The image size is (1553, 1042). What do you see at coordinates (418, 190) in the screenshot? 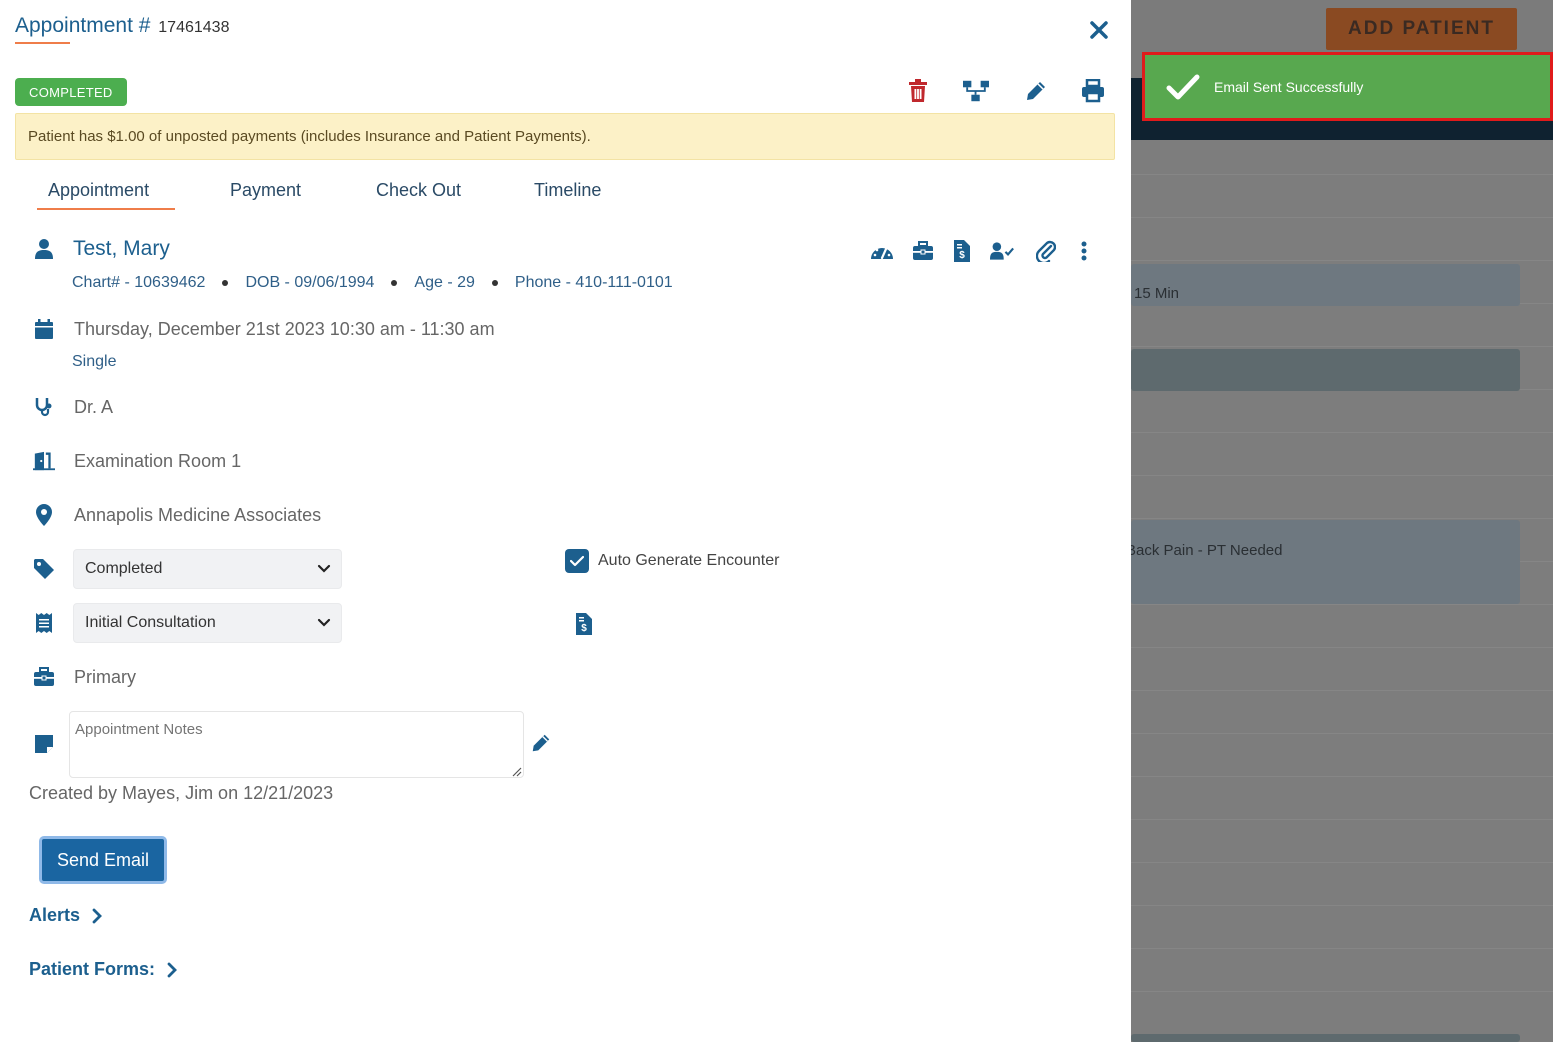
I see `tab-check-out: Check Out` at bounding box center [418, 190].